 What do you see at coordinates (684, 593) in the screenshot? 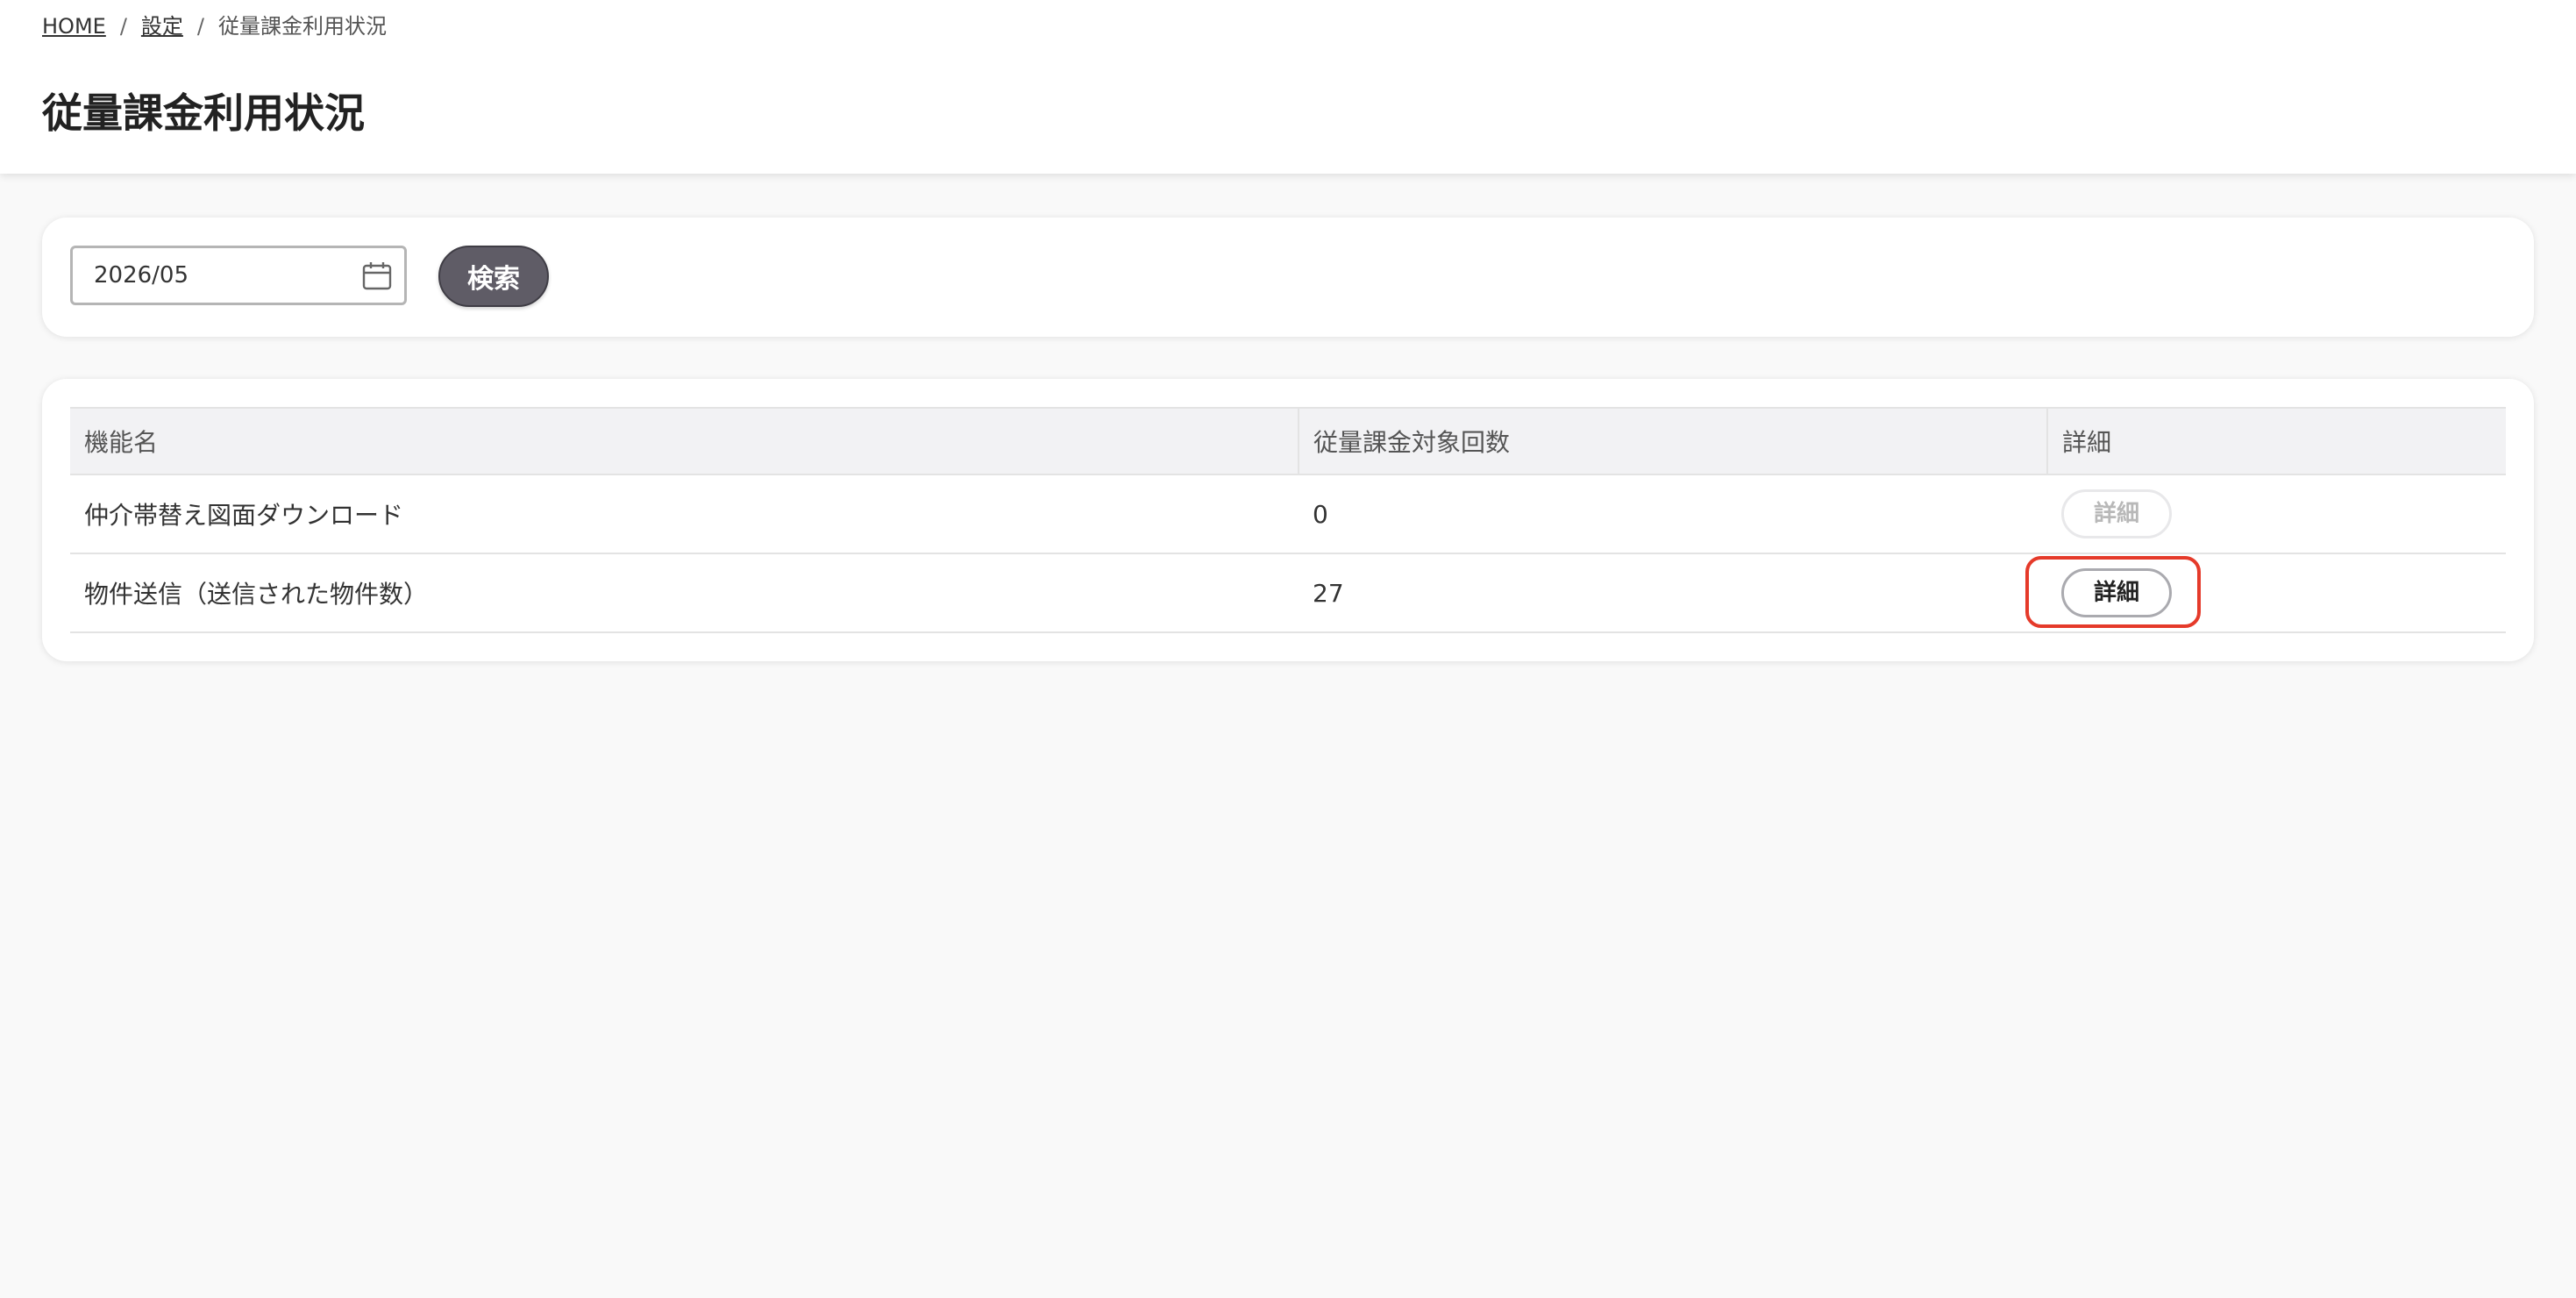
I see `feature-name-cell: 物件送信（送信された物件数）` at bounding box center [684, 593].